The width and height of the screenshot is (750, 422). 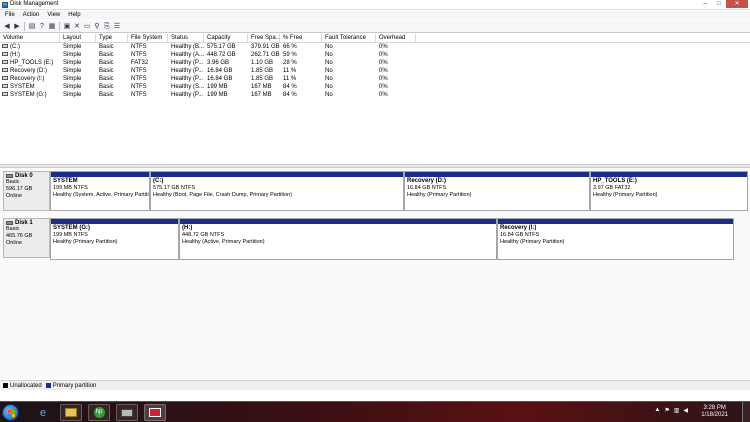 What do you see at coordinates (290, 87) in the screenshot?
I see `volume-cell: 84 %` at bounding box center [290, 87].